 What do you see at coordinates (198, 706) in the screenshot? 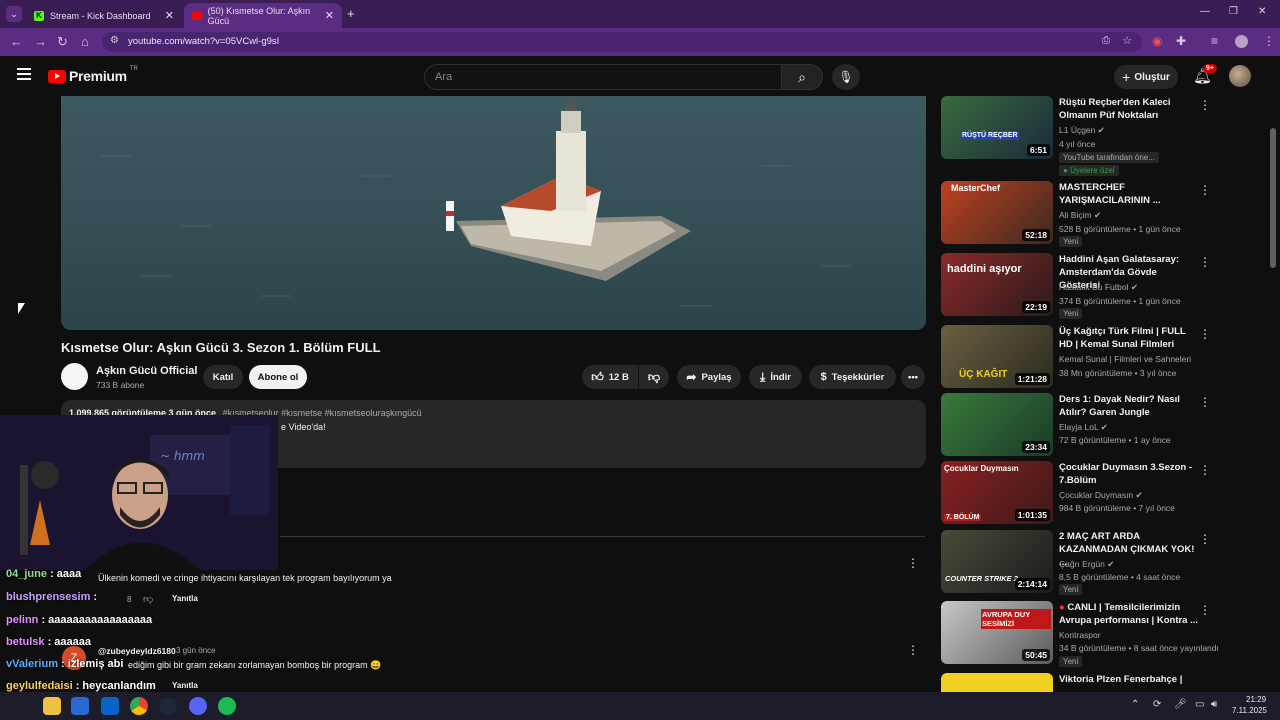
I see `discord-icon` at bounding box center [198, 706].